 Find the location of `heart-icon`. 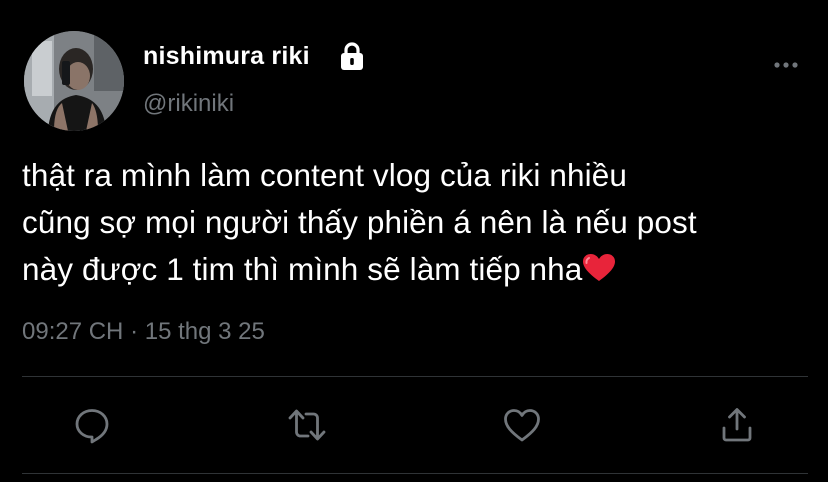

heart-icon is located at coordinates (522, 425).